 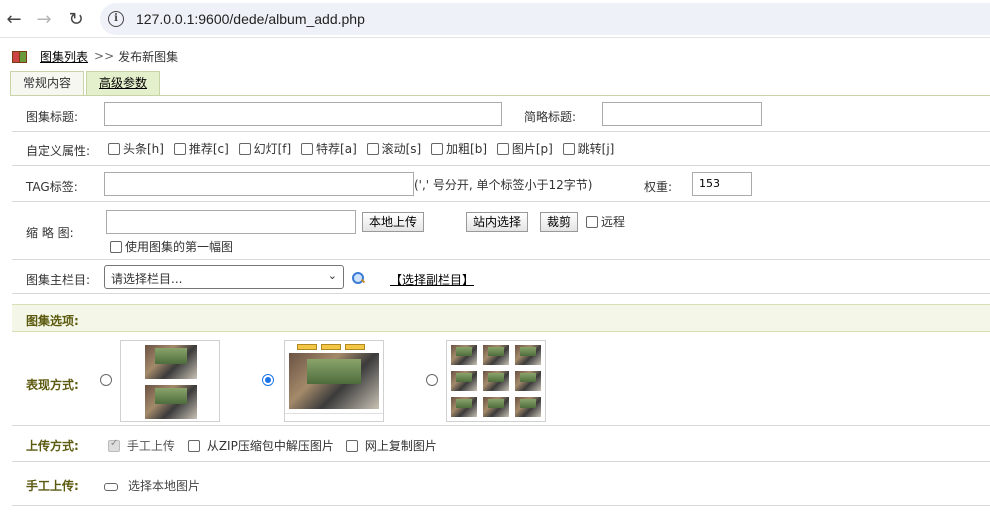 What do you see at coordinates (334, 381) in the screenshot?
I see `display-thumb-slideshow` at bounding box center [334, 381].